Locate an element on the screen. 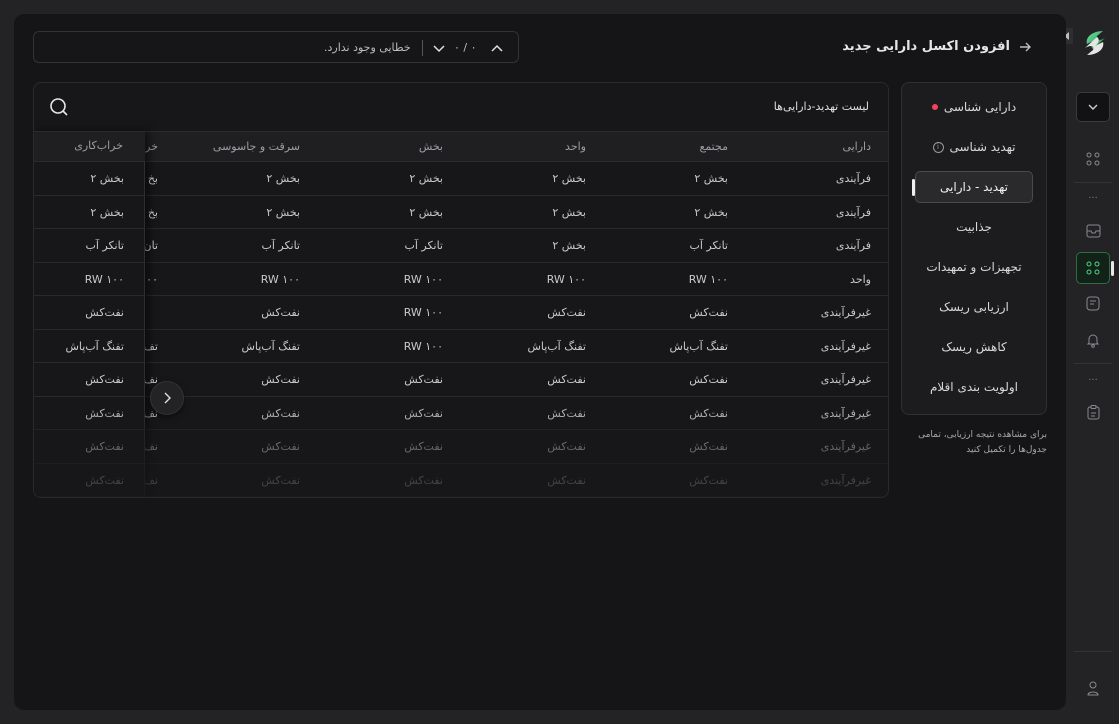 The image size is (1119, 724). table-row: واحد RW ۱۰۰ RW ۱۰۰ RW ۱۰۰ RW ۱۰۰ ۱۰۰ is located at coordinates (461, 279).